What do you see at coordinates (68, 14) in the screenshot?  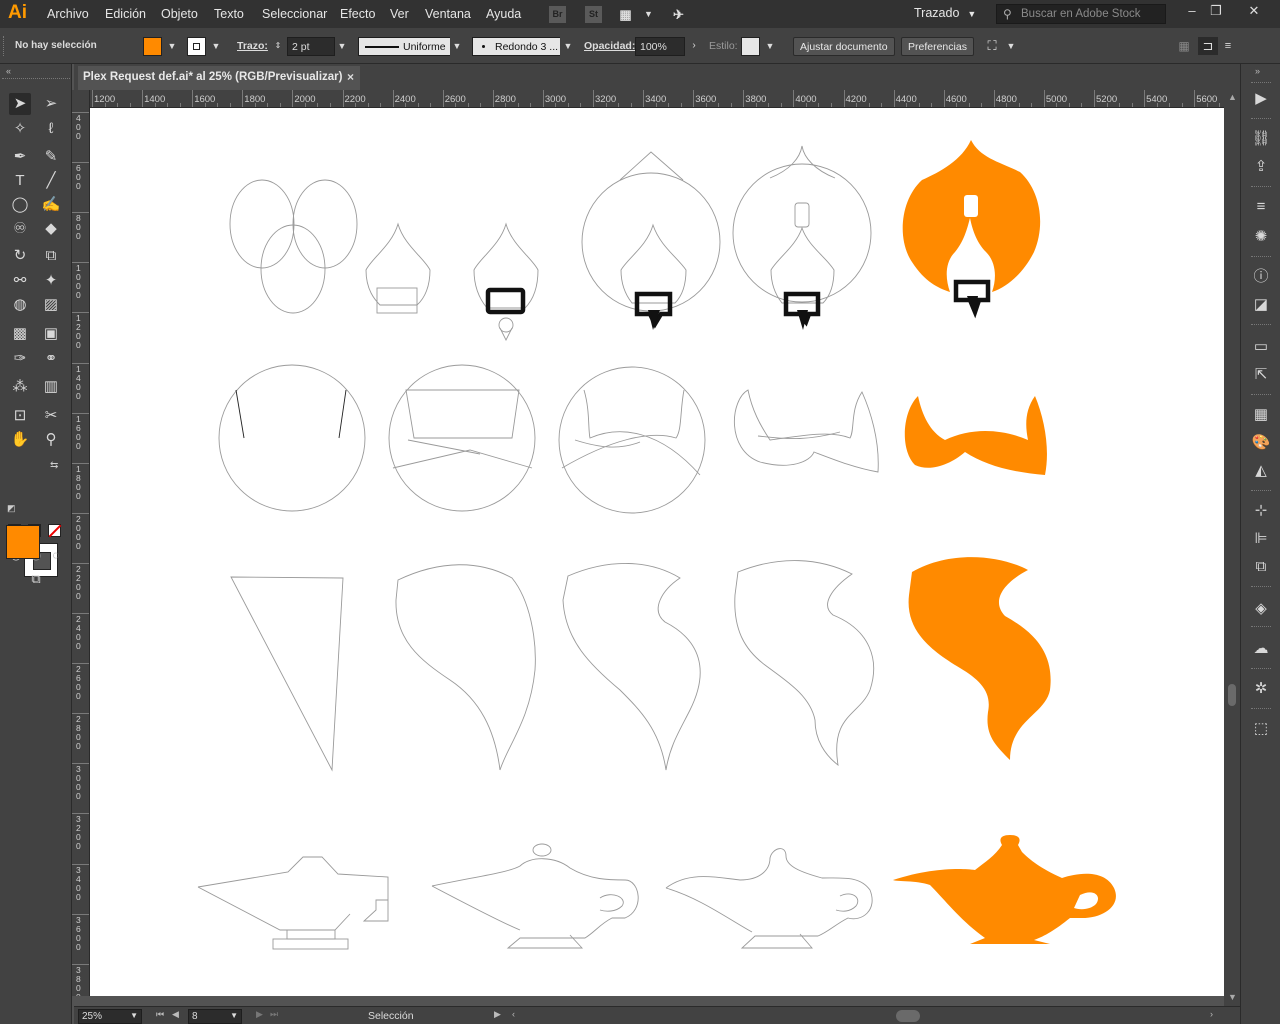 I see `menu-archivo: Archivo` at bounding box center [68, 14].